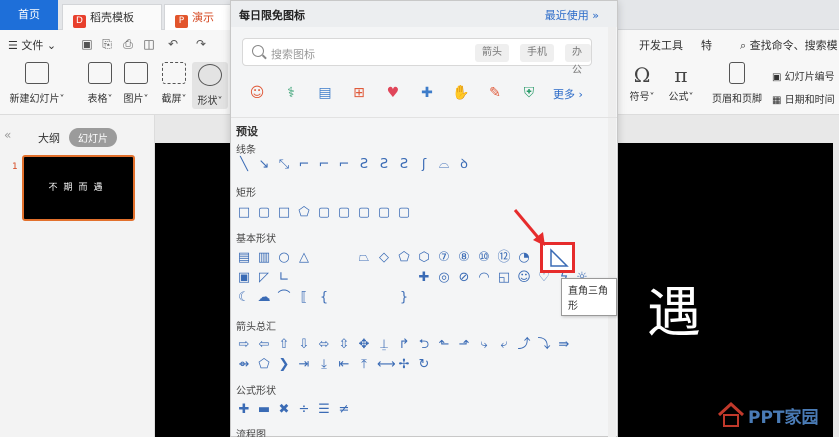 This screenshot has width=839, height=437. What do you see at coordinates (524, 278) in the screenshot?
I see `smiley-icon: ☺` at bounding box center [524, 278].